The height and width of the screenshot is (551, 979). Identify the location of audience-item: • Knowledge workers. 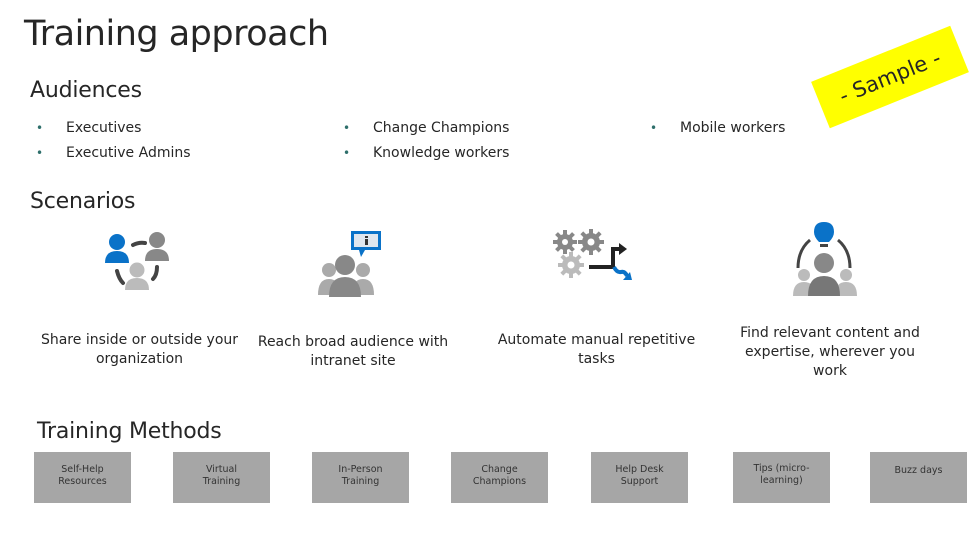
(426, 153).